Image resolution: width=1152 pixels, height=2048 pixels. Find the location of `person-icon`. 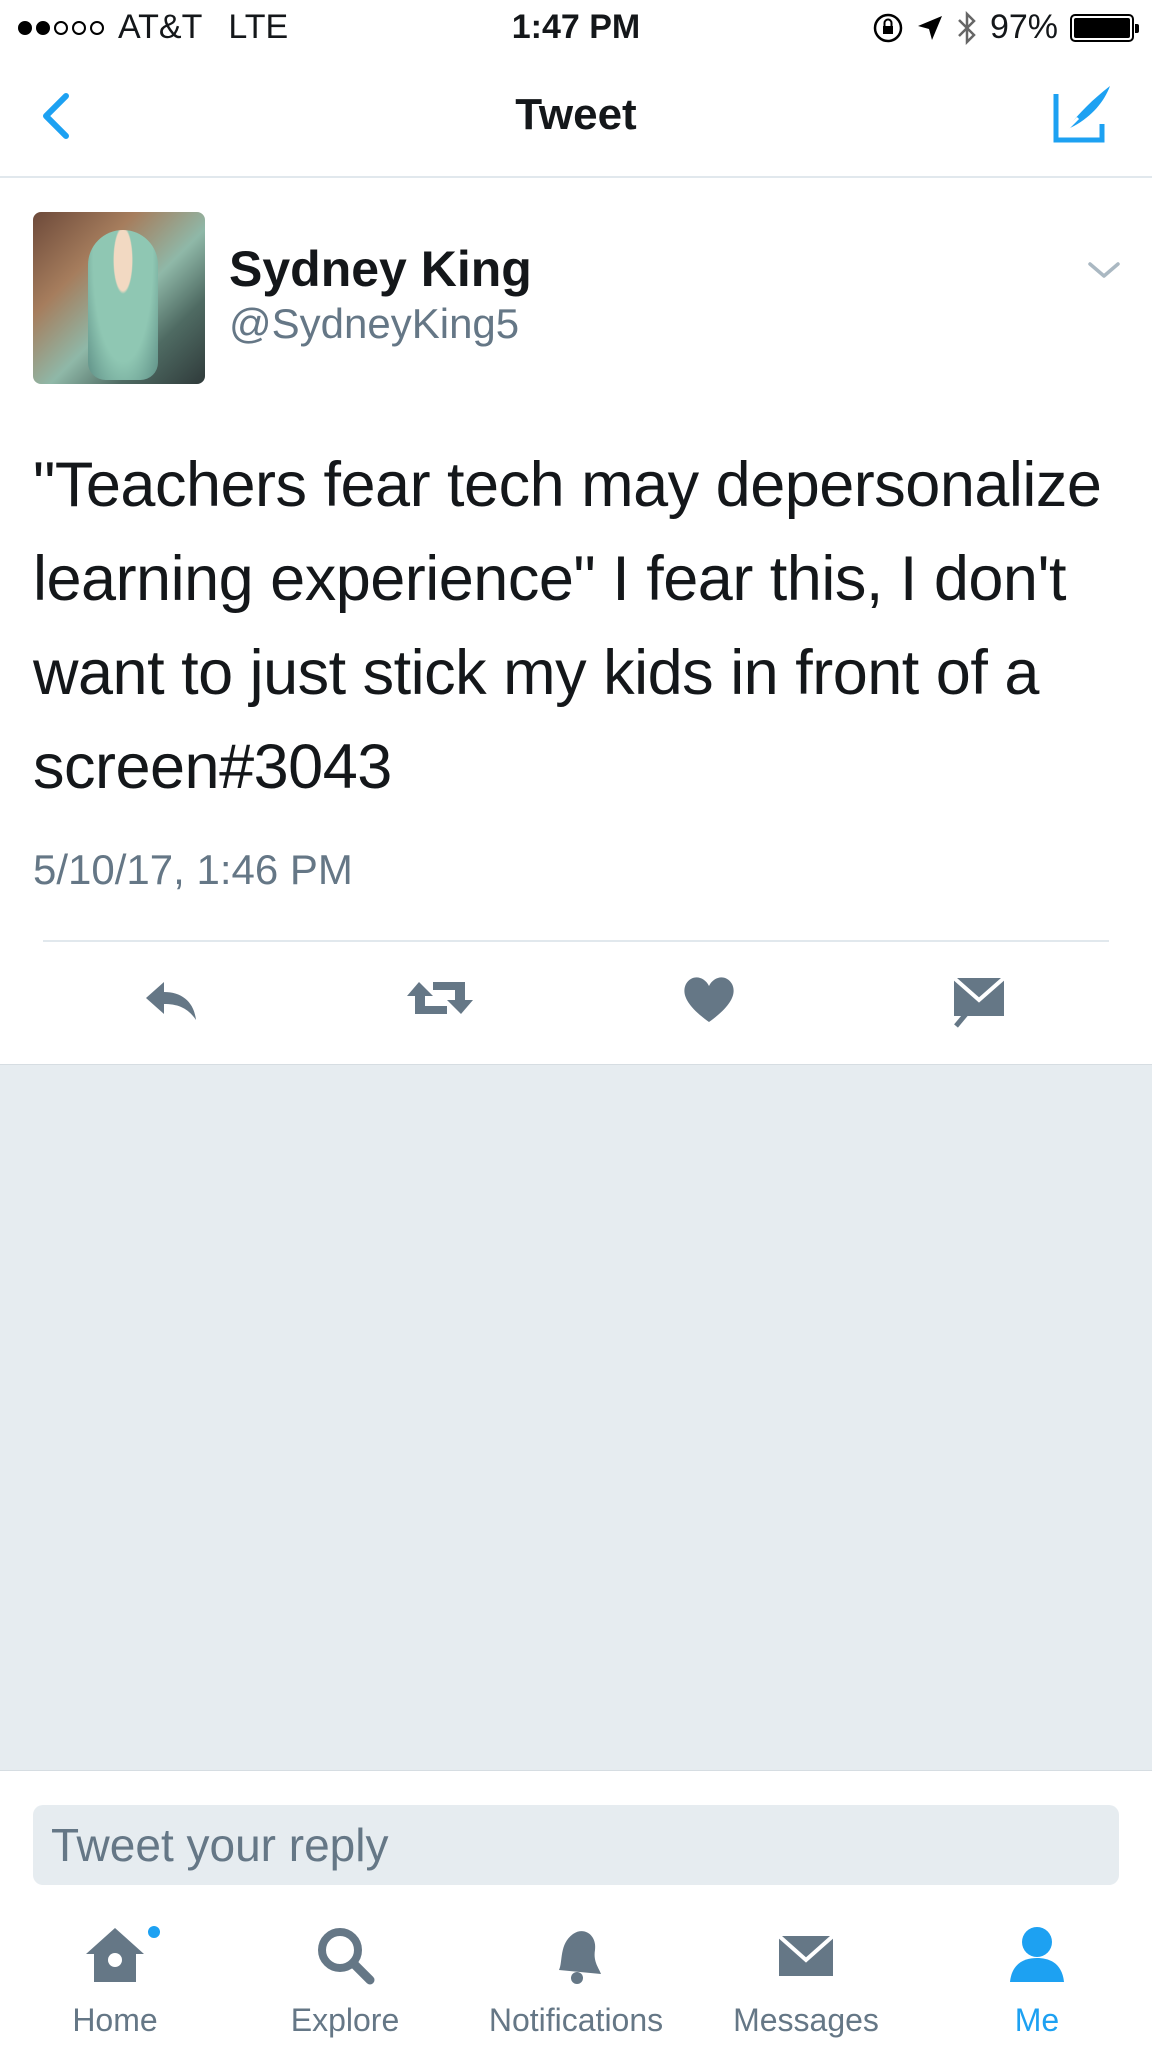

person-icon is located at coordinates (1037, 1954).